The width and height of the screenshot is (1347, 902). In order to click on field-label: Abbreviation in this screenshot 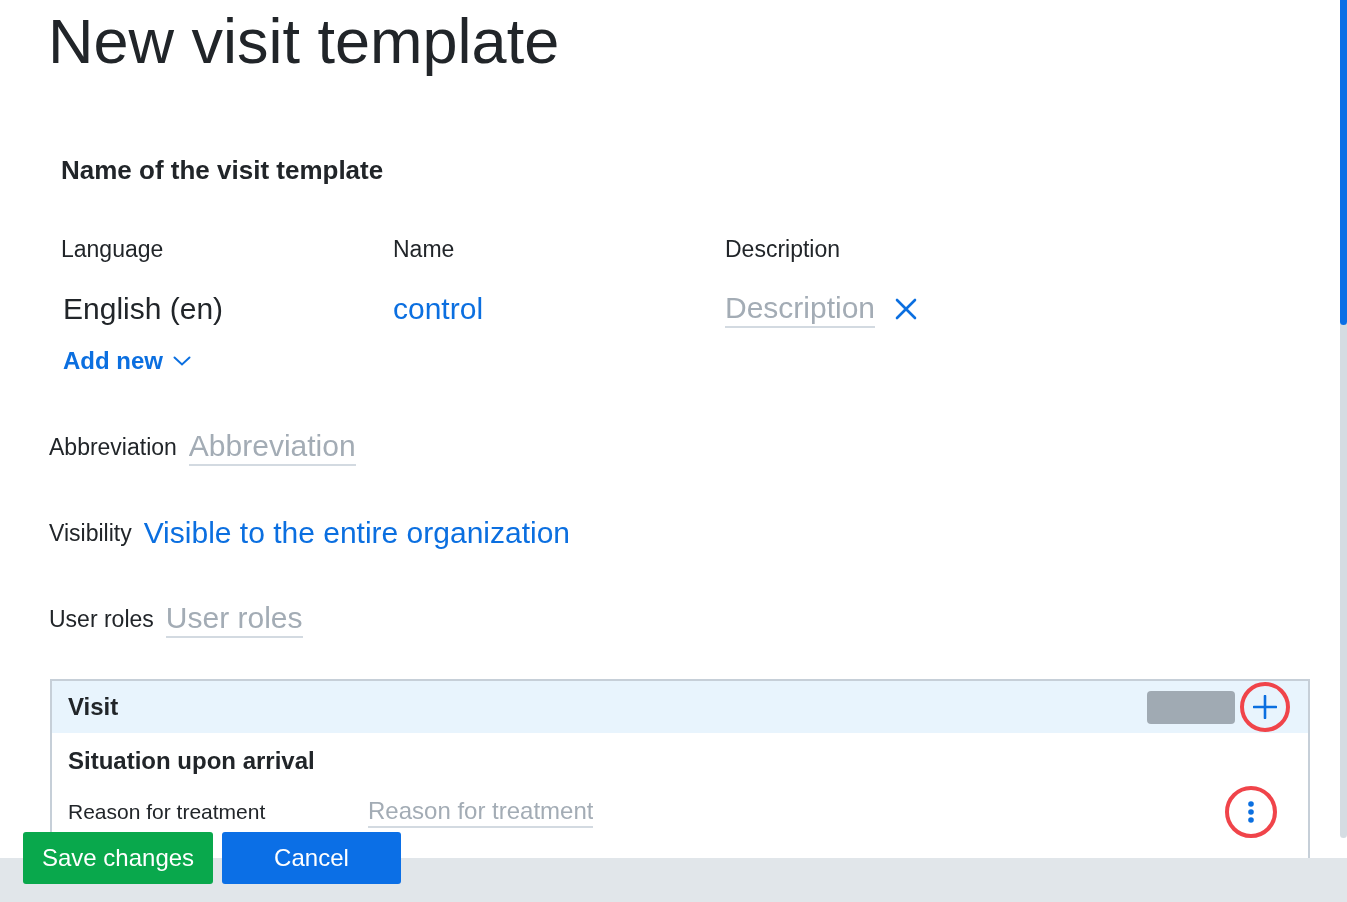, I will do `click(112, 447)`.